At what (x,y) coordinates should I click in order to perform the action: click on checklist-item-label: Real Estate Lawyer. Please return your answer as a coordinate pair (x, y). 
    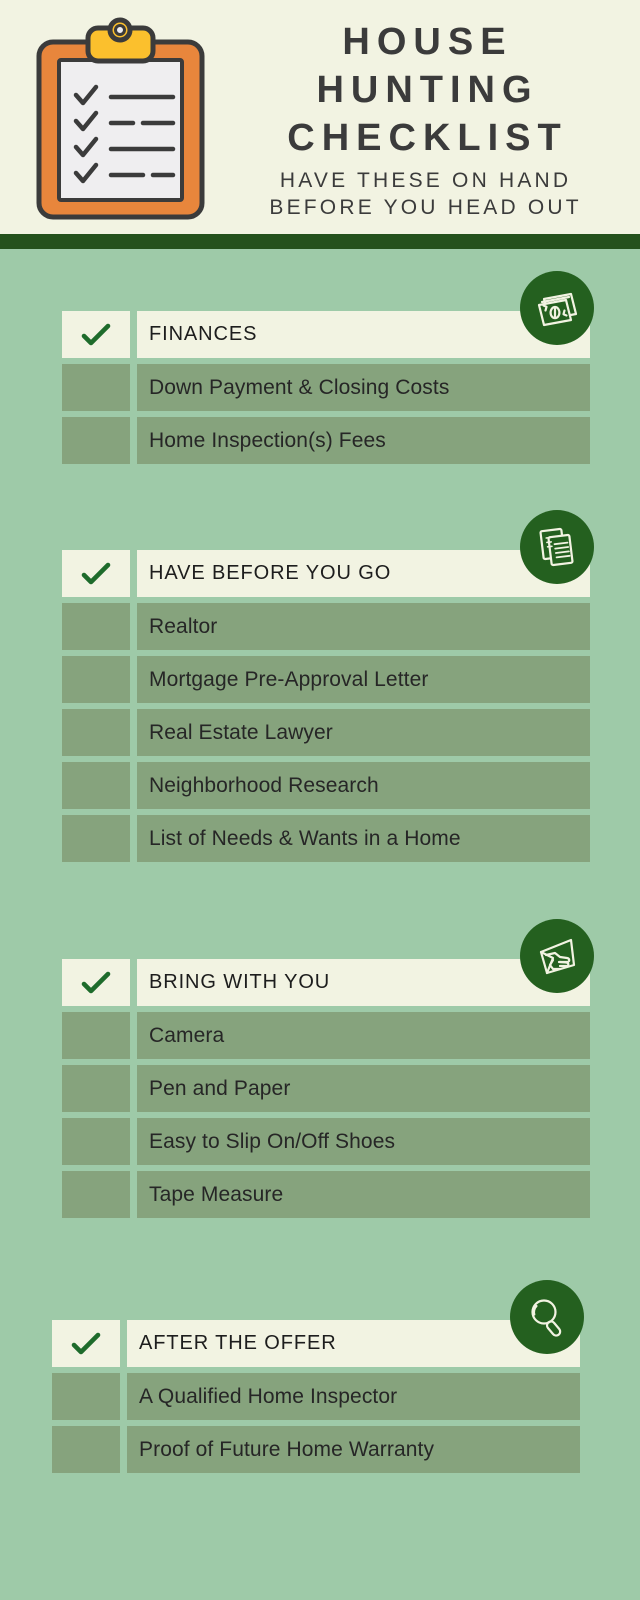
    Looking at the image, I should click on (241, 732).